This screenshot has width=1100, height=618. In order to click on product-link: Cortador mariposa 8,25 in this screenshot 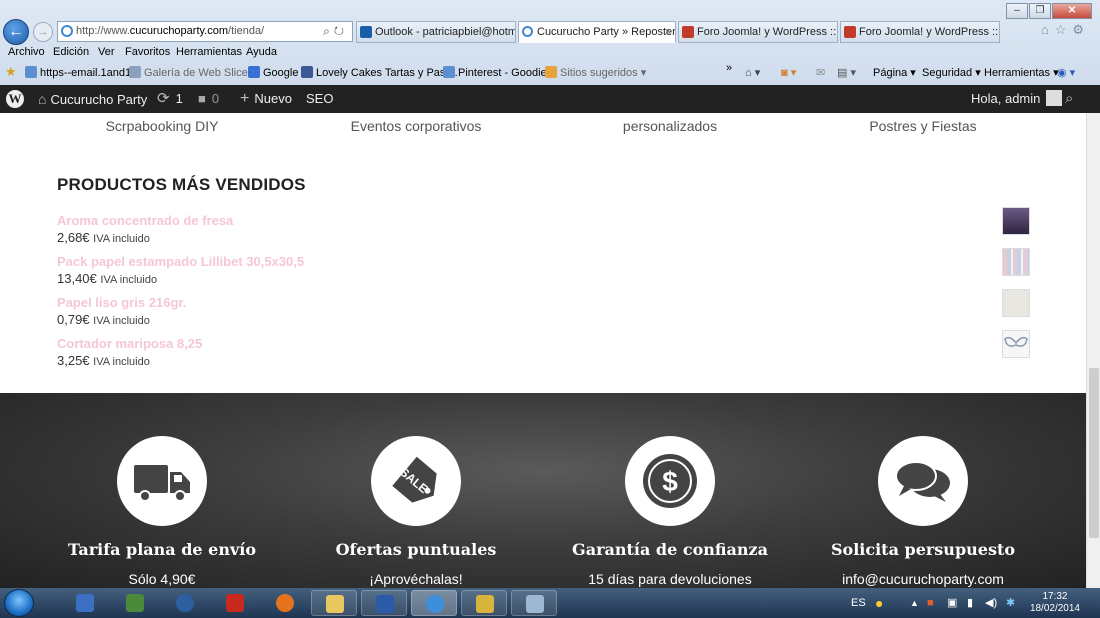, I will do `click(547, 343)`.